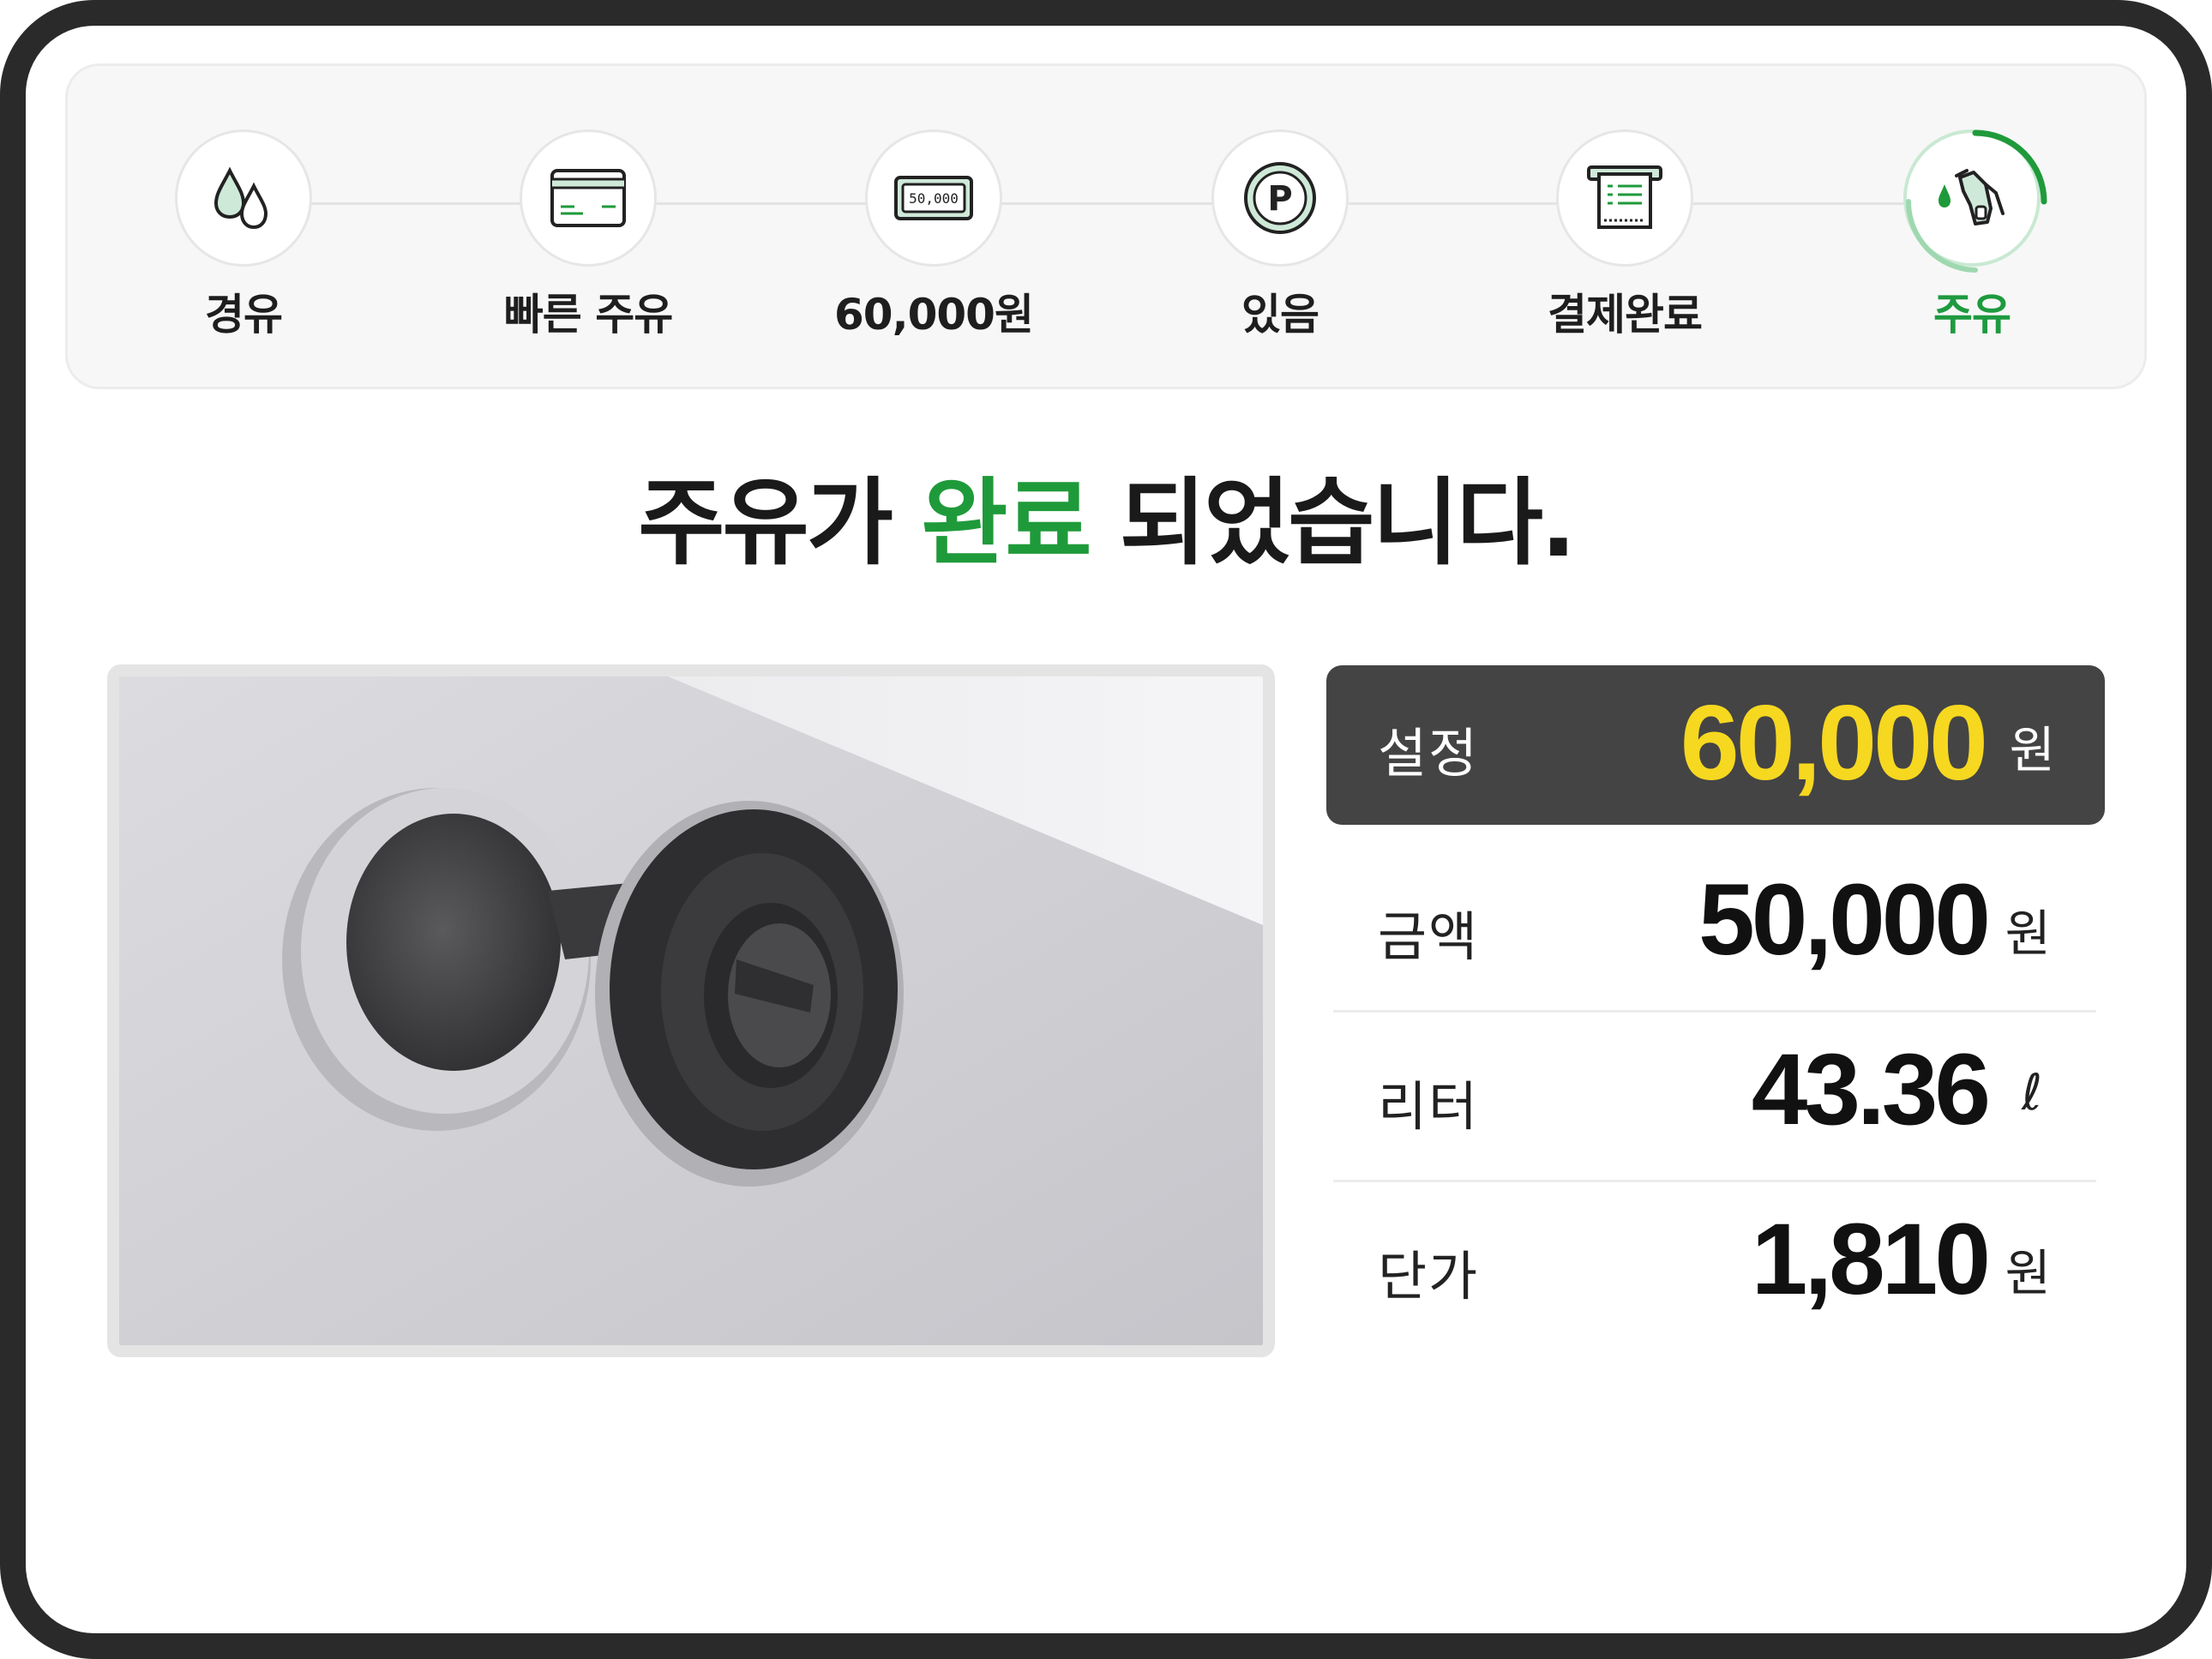 This screenshot has width=2212, height=1659. I want to click on banknote-icon: 50,000, so click(933, 198).